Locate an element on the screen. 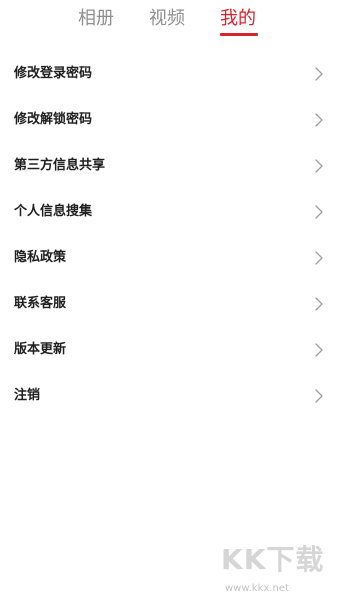 The height and width of the screenshot is (600, 337). menu-item-deregister: 注销 is located at coordinates (168, 396).